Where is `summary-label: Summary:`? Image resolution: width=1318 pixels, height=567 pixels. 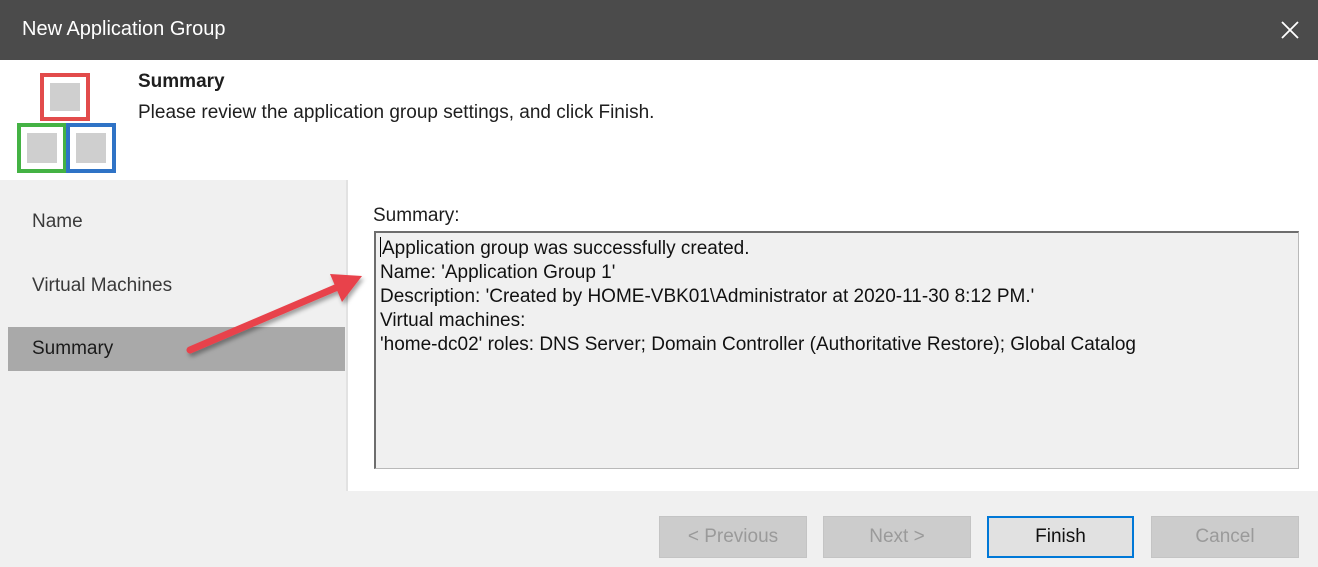
summary-label: Summary: is located at coordinates (416, 215).